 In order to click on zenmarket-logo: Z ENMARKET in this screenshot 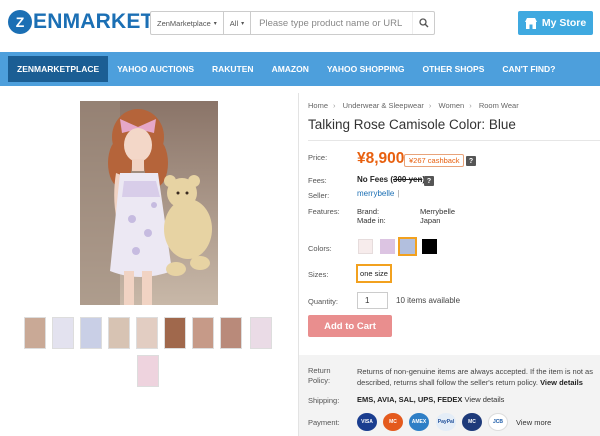, I will do `click(81, 22)`.